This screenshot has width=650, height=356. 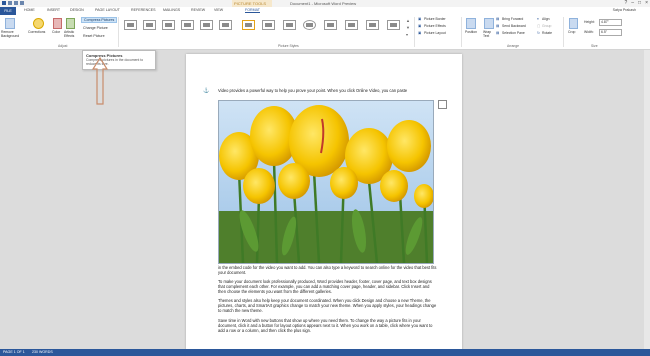 I want to click on gallery-scroll-up-icon: ▲, so click(x=408, y=20).